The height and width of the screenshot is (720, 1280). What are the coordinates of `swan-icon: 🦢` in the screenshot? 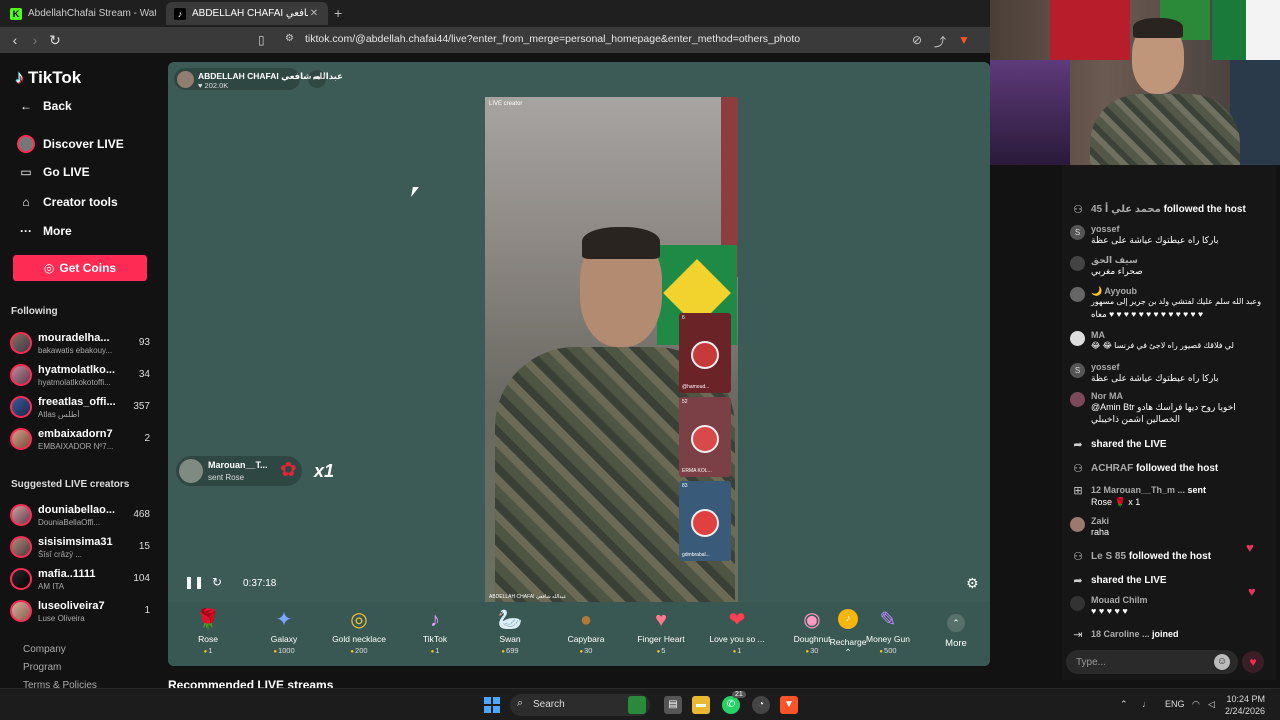 It's located at (510, 620).